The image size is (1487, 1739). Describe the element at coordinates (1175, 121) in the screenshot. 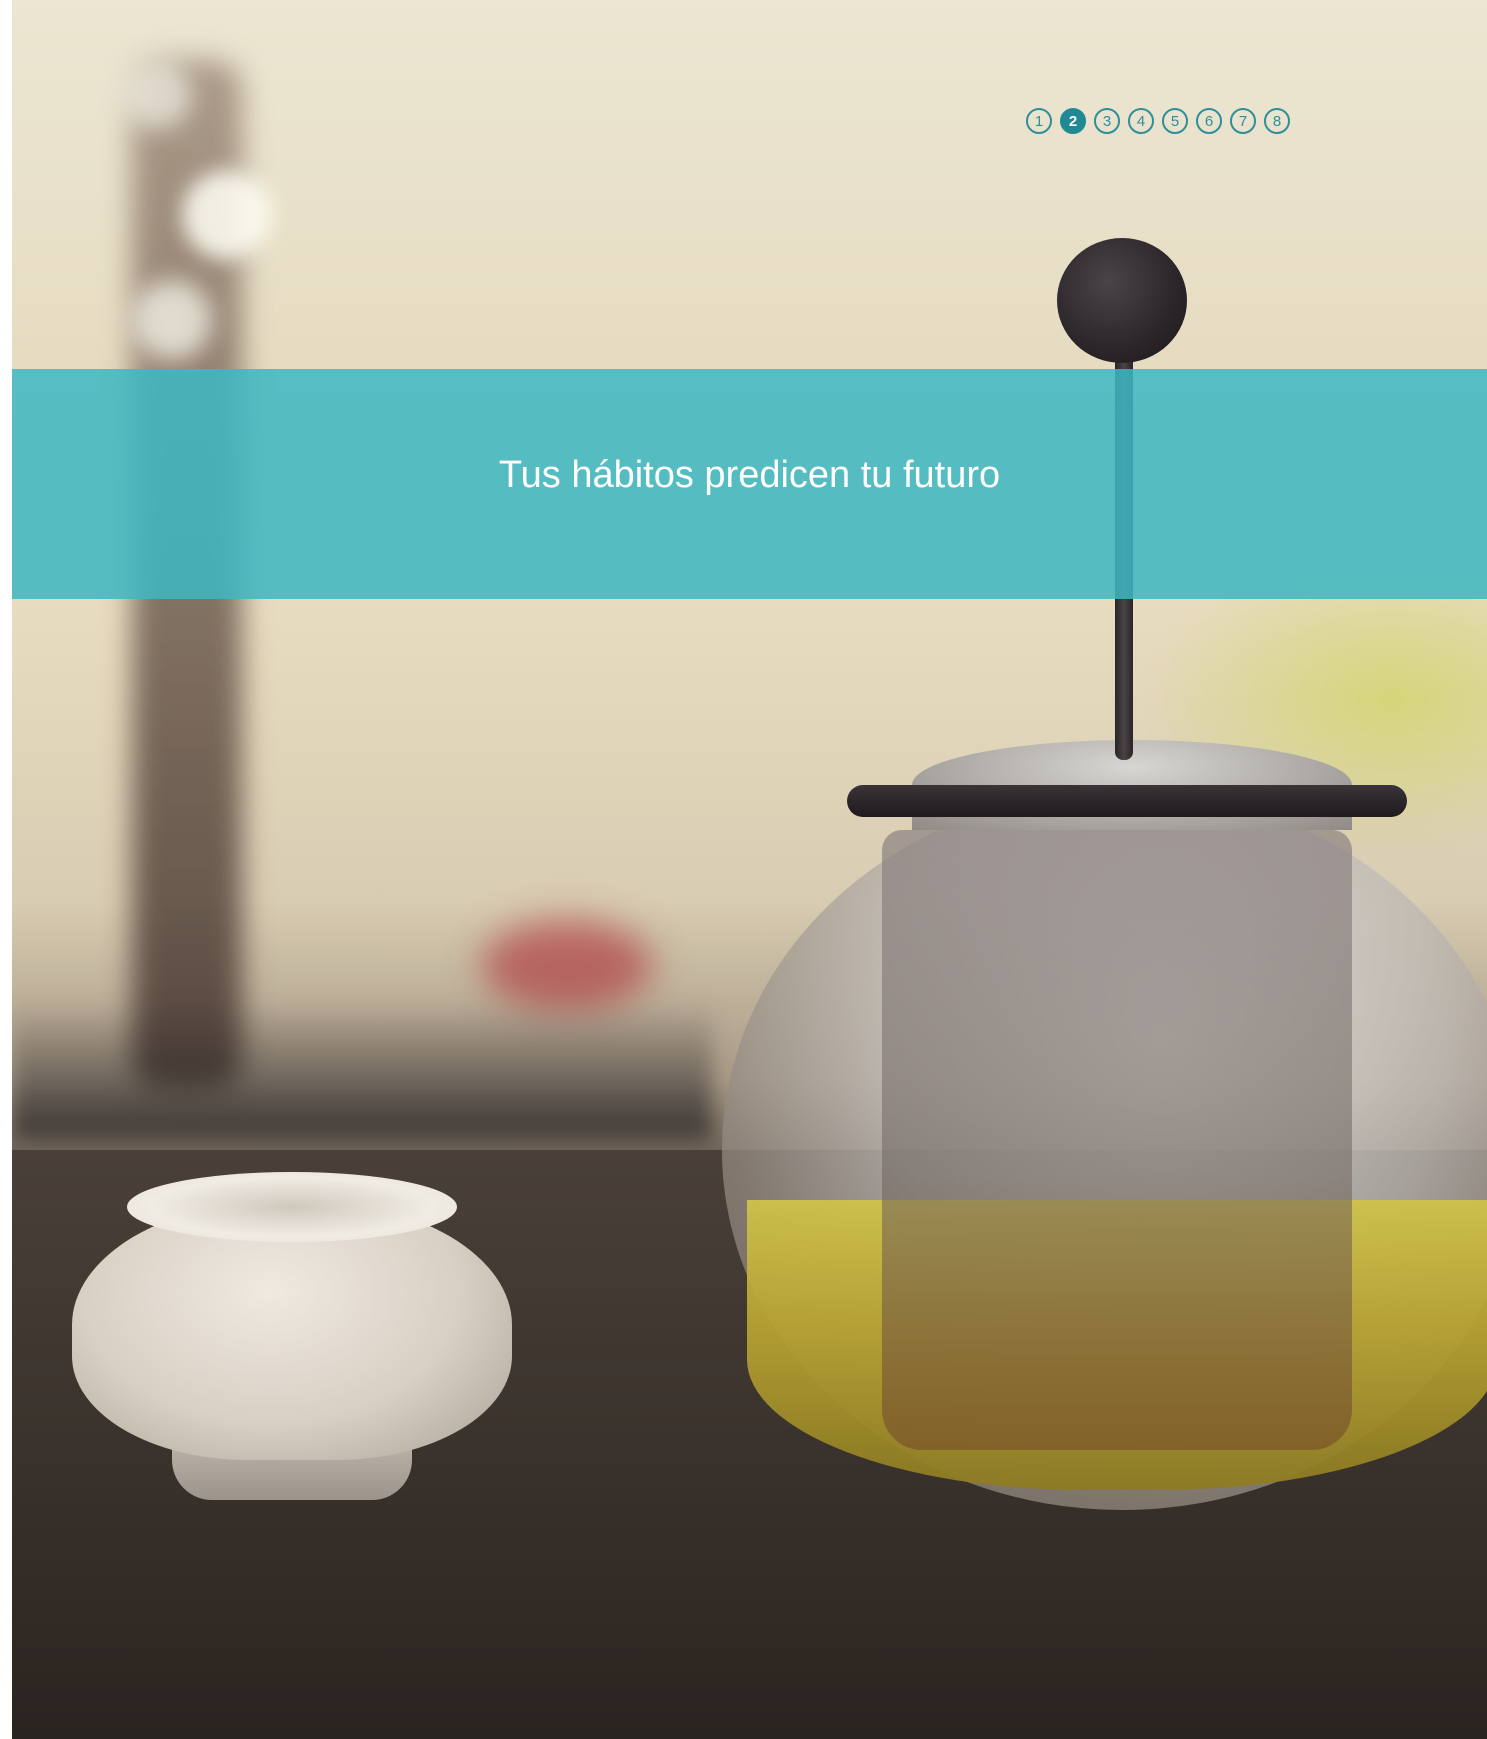

I see `pager-dot-5: 5` at that location.